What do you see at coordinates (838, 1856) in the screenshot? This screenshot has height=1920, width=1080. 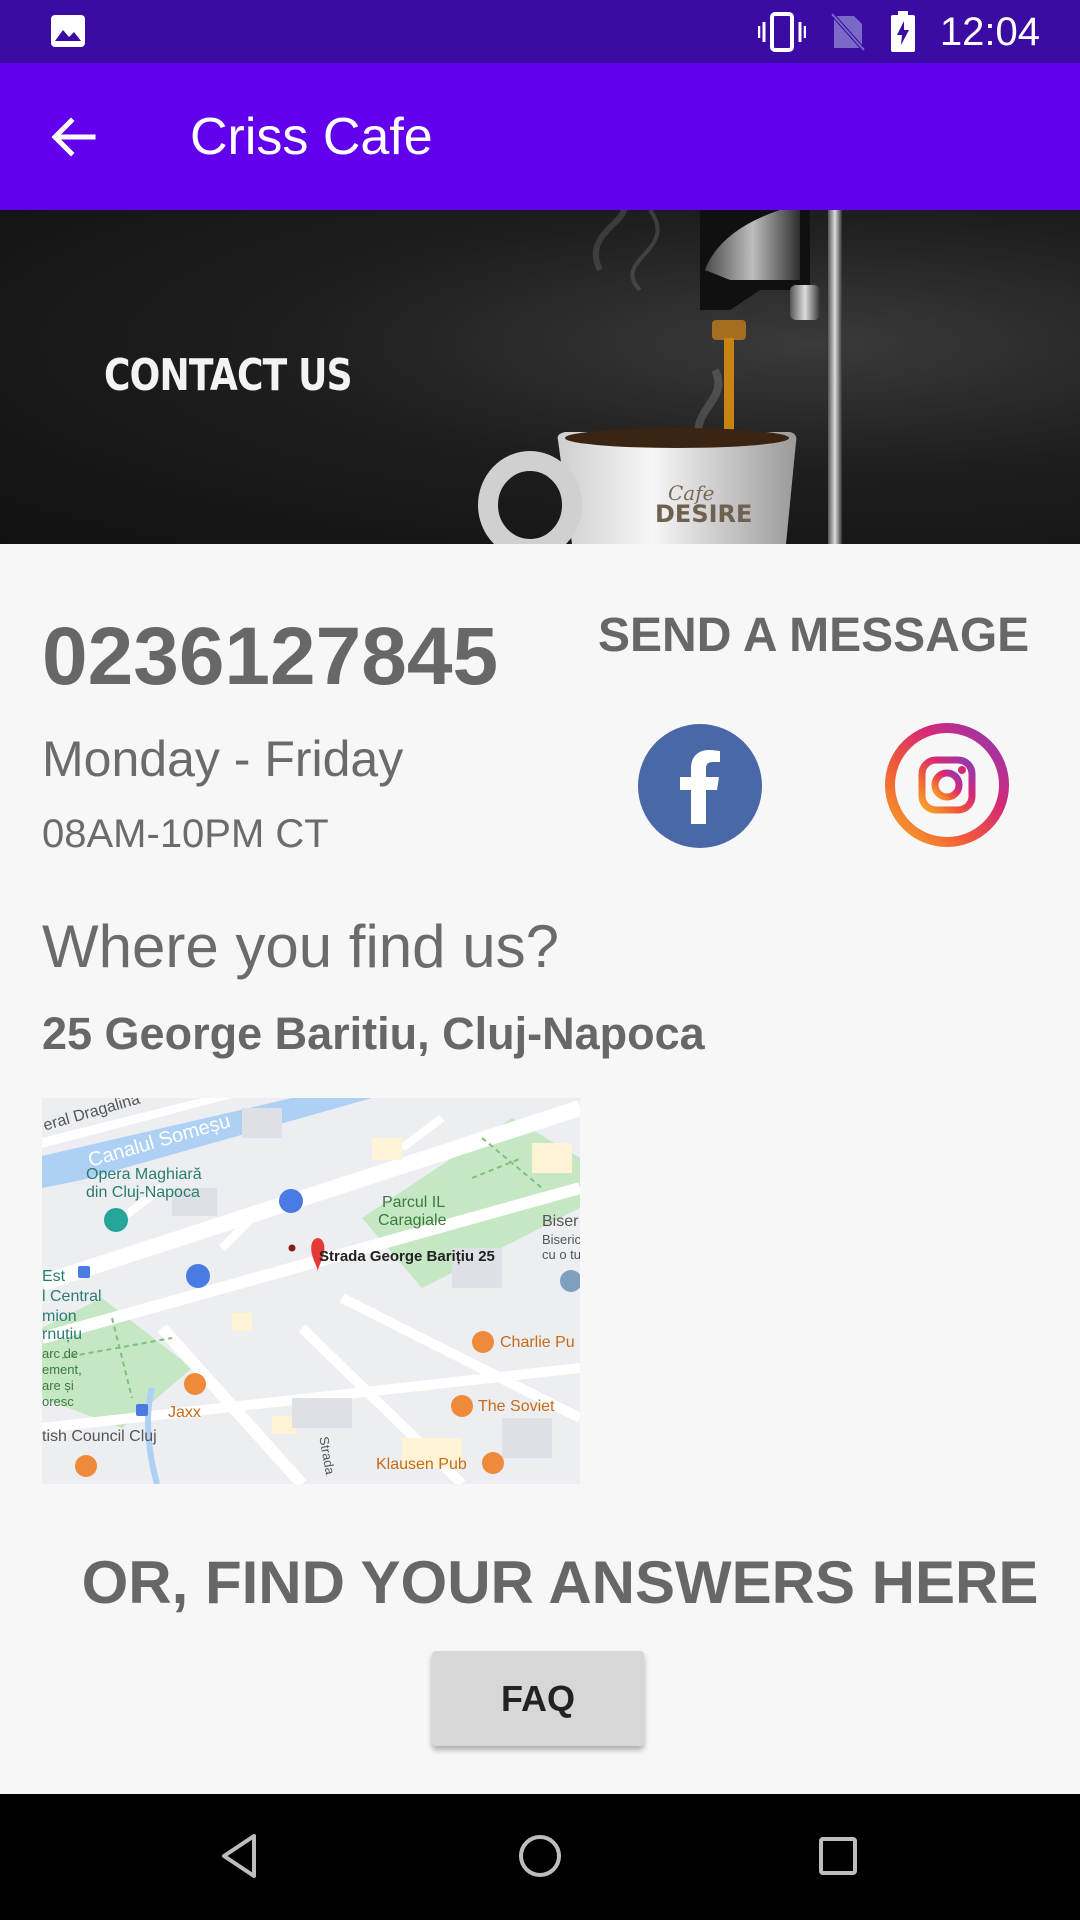 I see `nav-recents-icon` at bounding box center [838, 1856].